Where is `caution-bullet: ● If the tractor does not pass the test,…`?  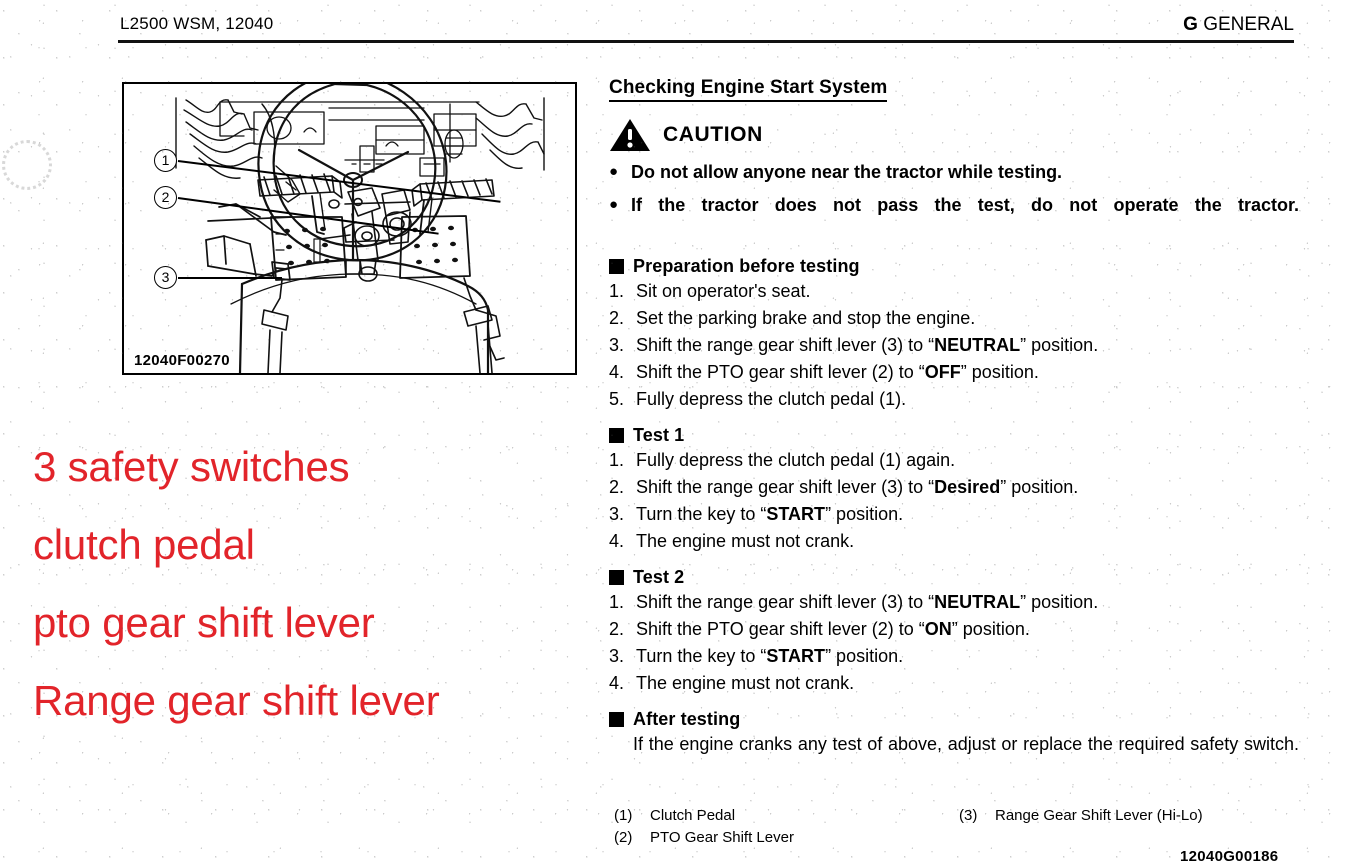 caution-bullet: ● If the tractor does not pass the test,… is located at coordinates (954, 218).